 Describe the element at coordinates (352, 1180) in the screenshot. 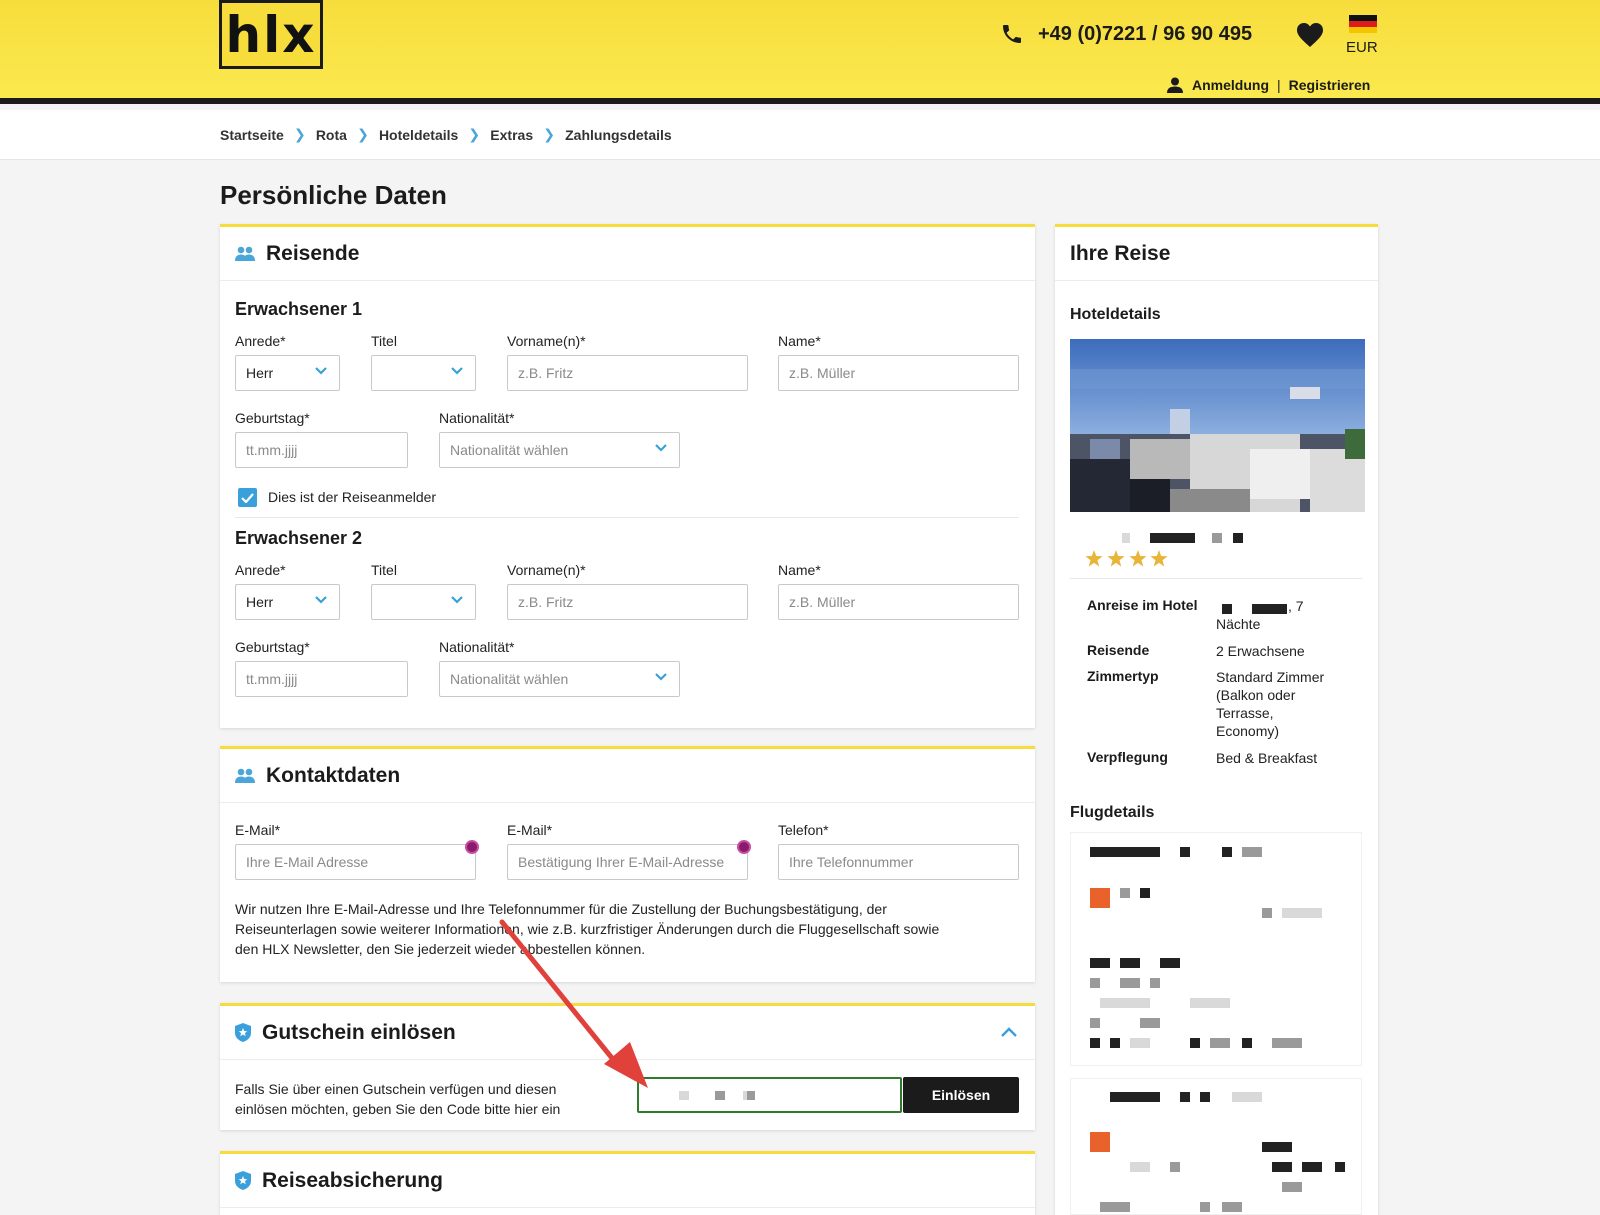

I see `insurance-title: Reiseabsicherung` at that location.